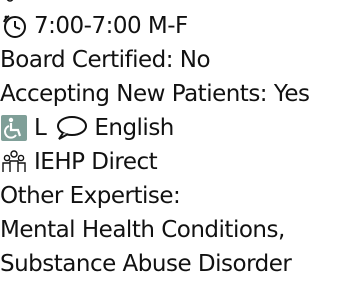  I want to click on expertise-text-1: Mental Health Conditions,, so click(142, 230).